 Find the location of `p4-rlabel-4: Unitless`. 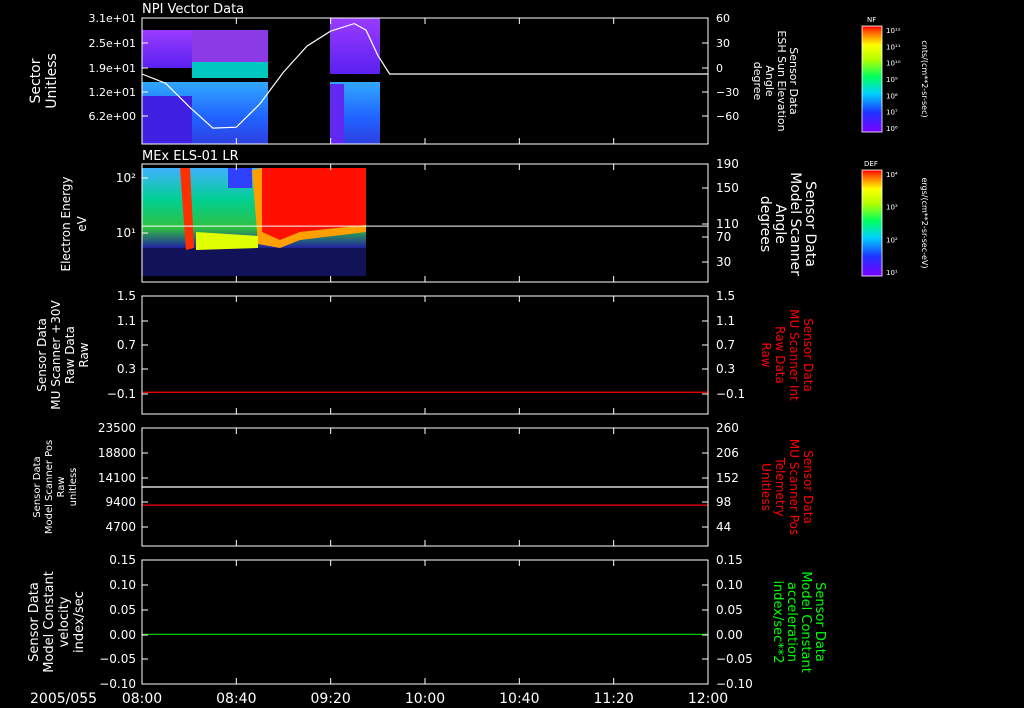

p4-rlabel-4: Unitless is located at coordinates (766, 487).